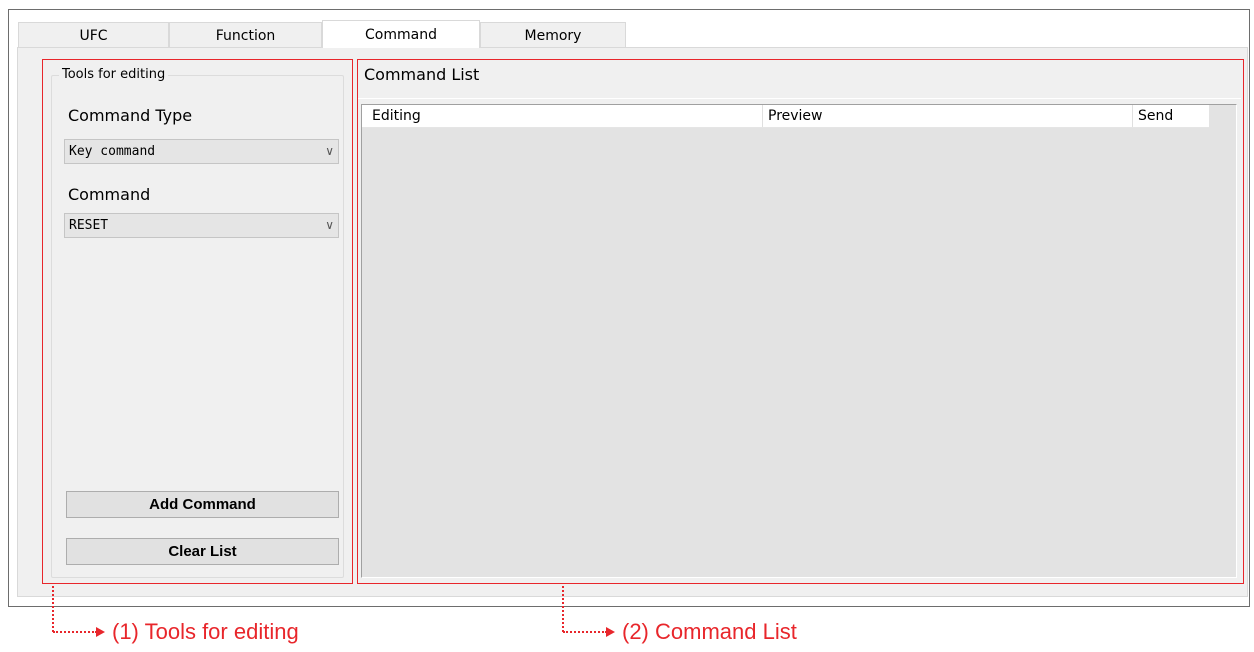 Image resolution: width=1254 pixels, height=652 pixels. What do you see at coordinates (553, 35) in the screenshot?
I see `tab-memory: Memory` at bounding box center [553, 35].